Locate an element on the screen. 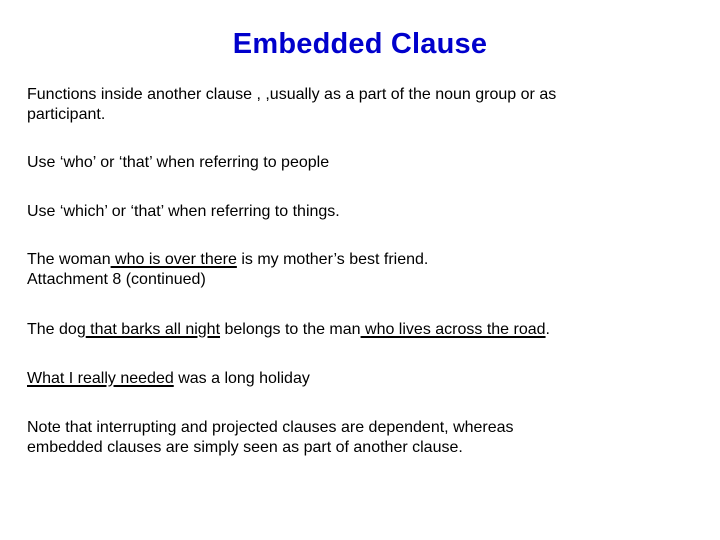 This screenshot has height=540, width=720. definition-line-2: participant. is located at coordinates (66, 114).